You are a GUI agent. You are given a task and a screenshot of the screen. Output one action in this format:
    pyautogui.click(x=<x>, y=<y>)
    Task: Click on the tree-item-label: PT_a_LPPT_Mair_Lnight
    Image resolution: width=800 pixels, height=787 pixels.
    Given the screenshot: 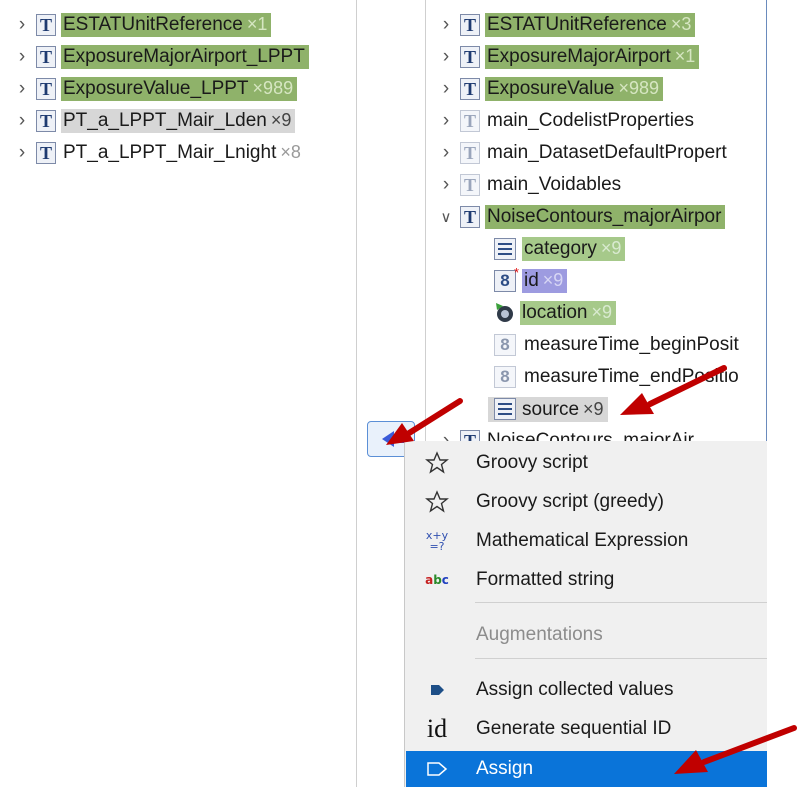 What is the action you would take?
    pyautogui.click(x=170, y=152)
    